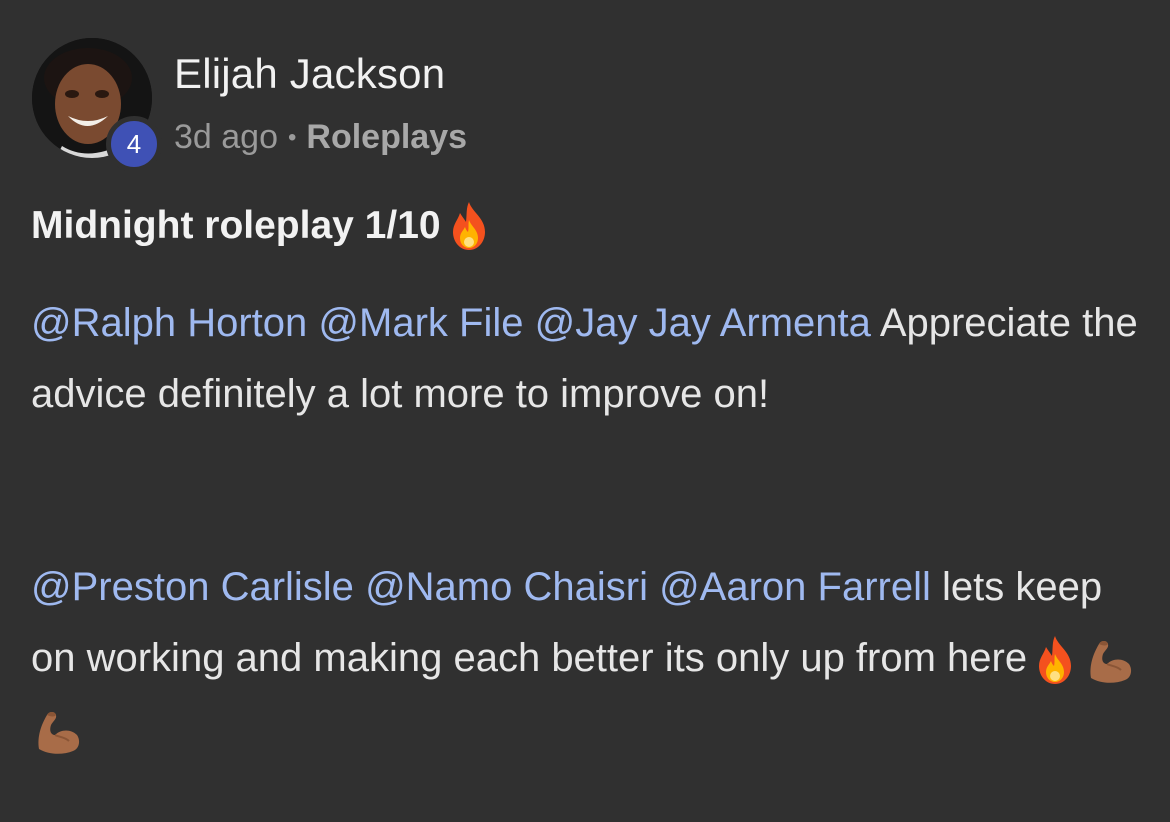  What do you see at coordinates (506, 587) in the screenshot?
I see `mention-link: @Namo Chaisri` at bounding box center [506, 587].